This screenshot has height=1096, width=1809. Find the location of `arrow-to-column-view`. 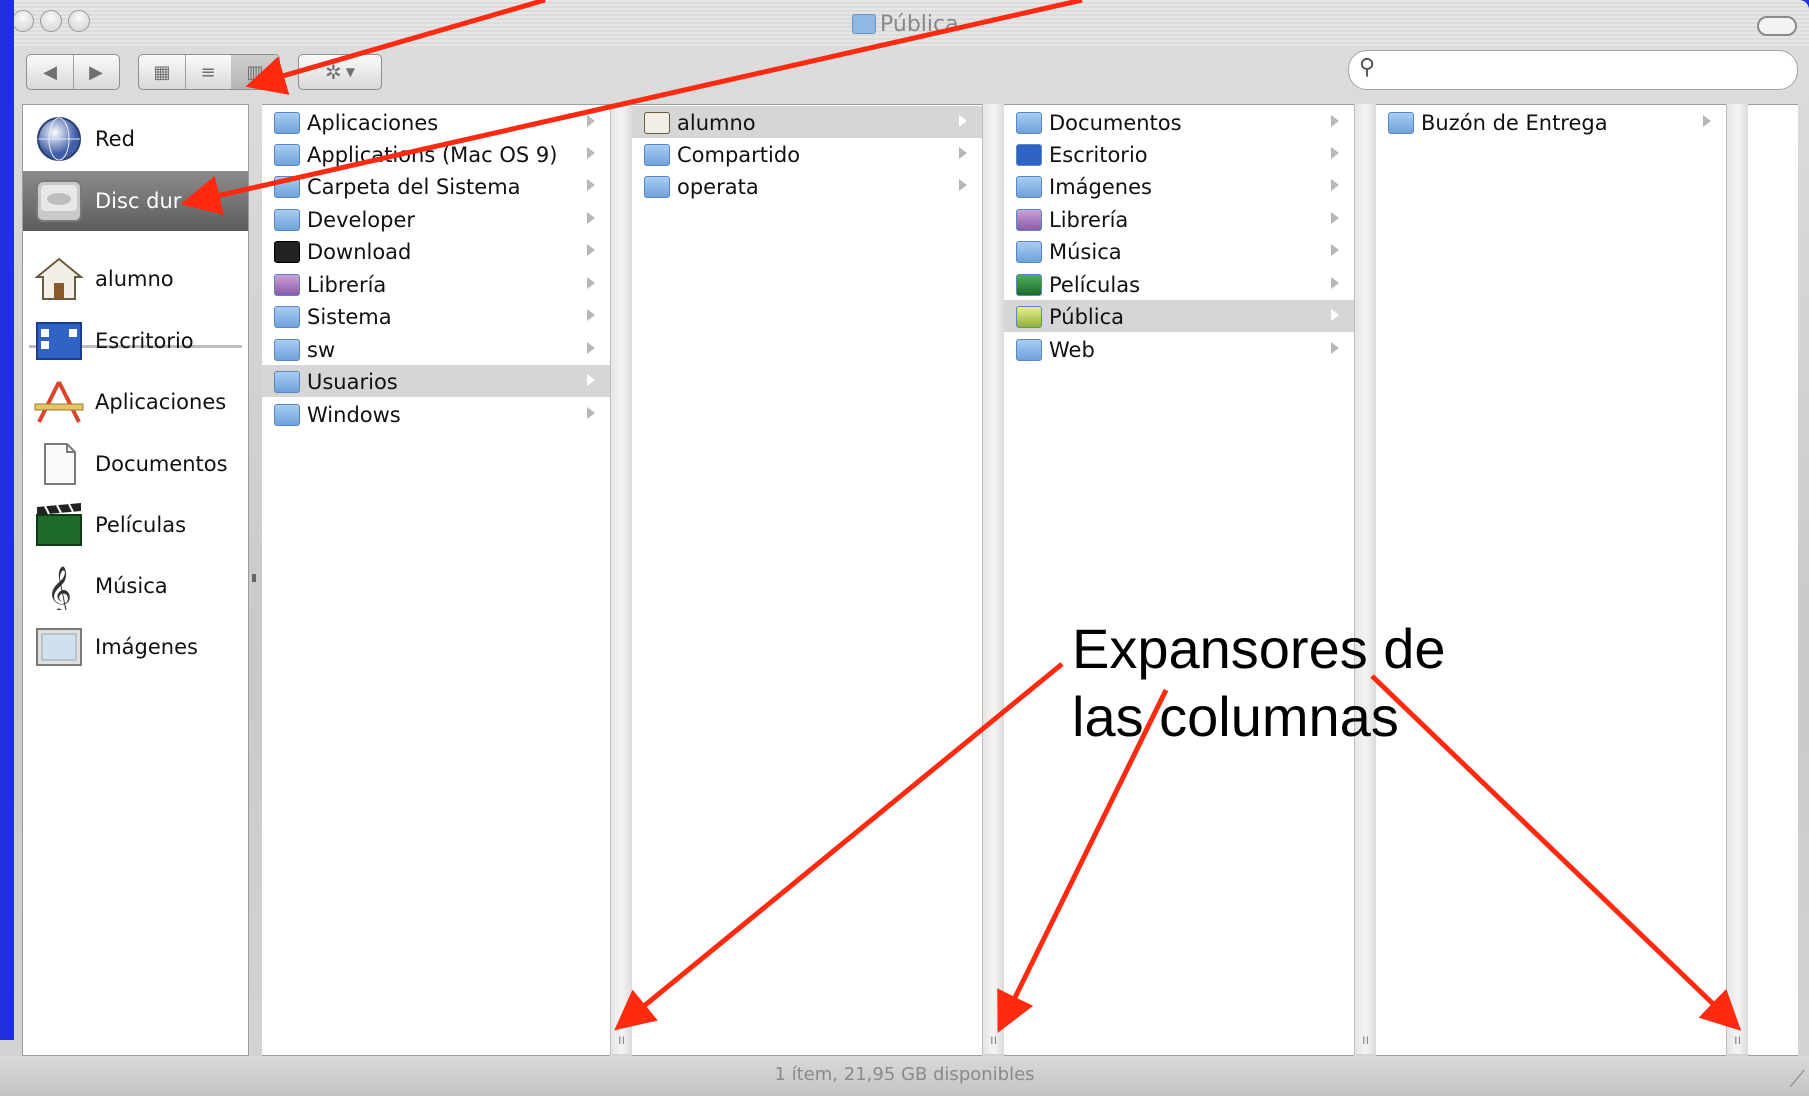

arrow-to-column-view is located at coordinates (395, 47).